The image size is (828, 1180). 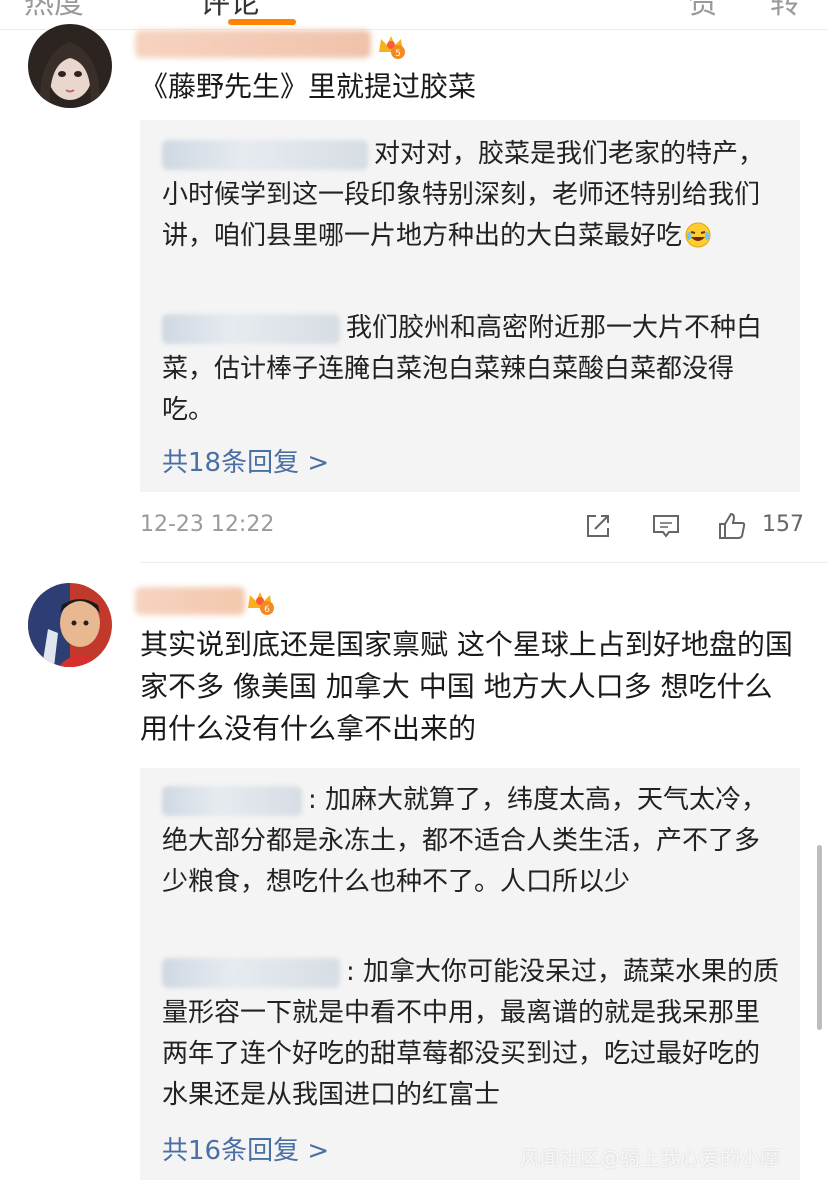 What do you see at coordinates (472, 369) in the screenshot?
I see `reply-item: 我们胶州和高密附近那一大片不种白菜，估计棒子连腌白菜泡白菜辣白菜酸白菜都没得吃。` at bounding box center [472, 369].